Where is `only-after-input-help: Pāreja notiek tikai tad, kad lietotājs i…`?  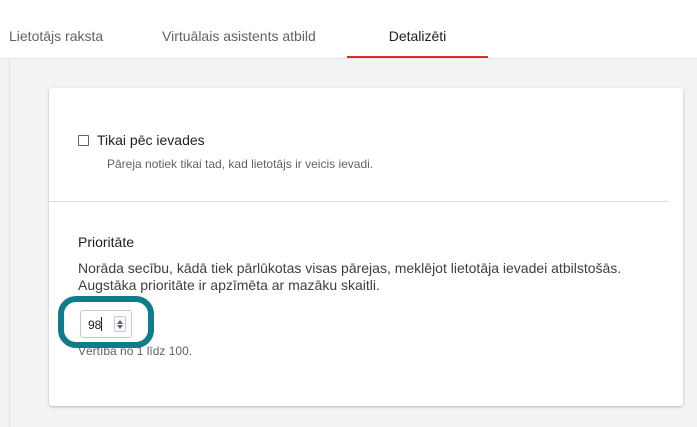 only-after-input-help: Pāreja notiek tikai tad, kad lietotājs i… is located at coordinates (240, 164).